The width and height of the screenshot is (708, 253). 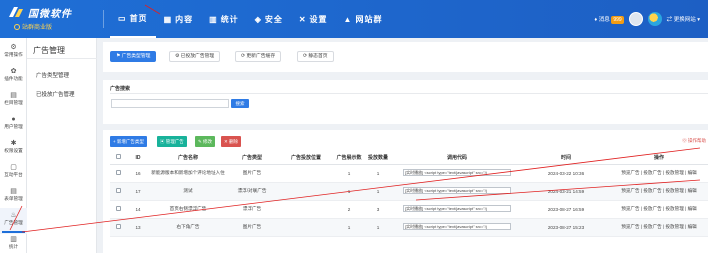 What do you see at coordinates (566, 191) in the screenshot?
I see `cell-time: 2024-03-21 14:59` at bounding box center [566, 191].